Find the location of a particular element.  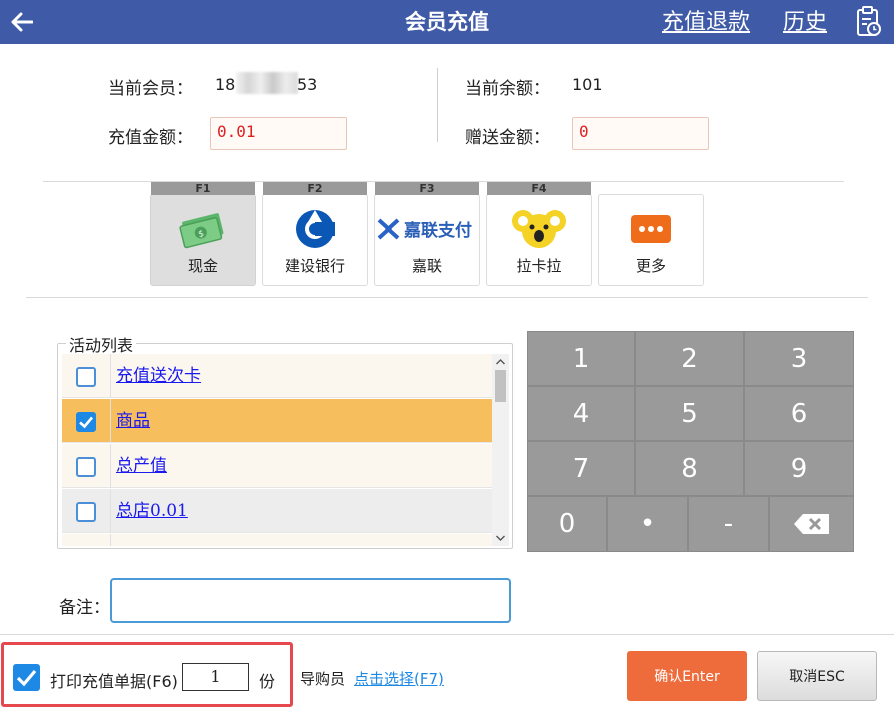

scroll-down-arrow-icon is located at coordinates (500, 538).